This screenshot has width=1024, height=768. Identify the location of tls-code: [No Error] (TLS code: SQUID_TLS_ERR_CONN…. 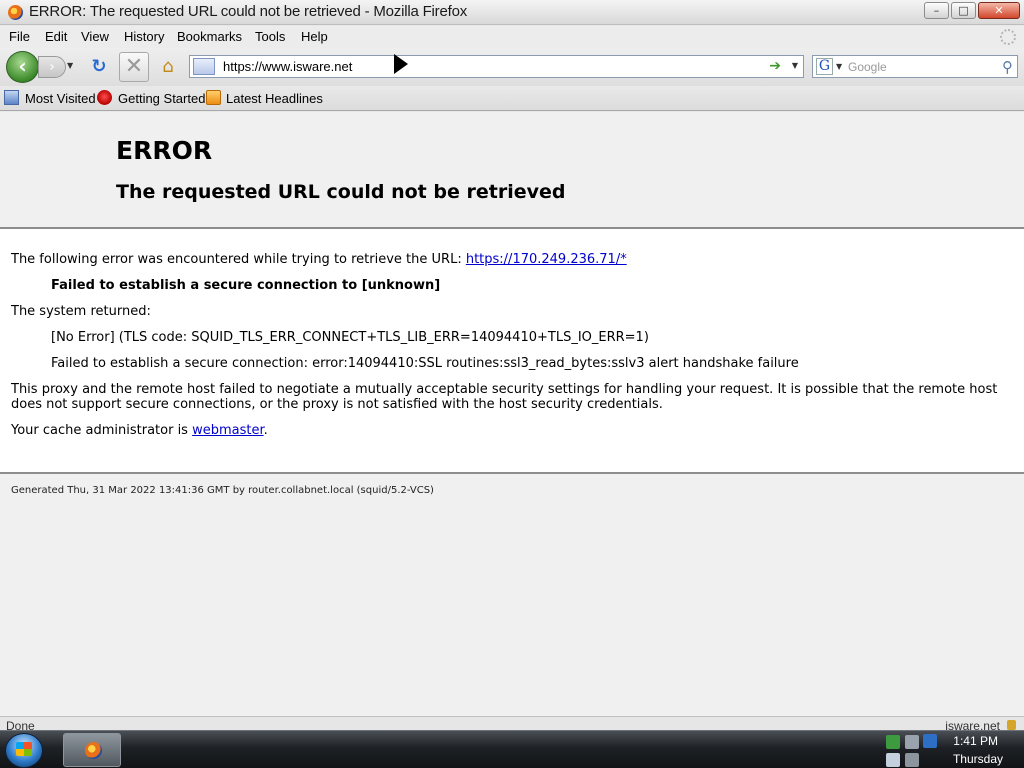
(350, 337).